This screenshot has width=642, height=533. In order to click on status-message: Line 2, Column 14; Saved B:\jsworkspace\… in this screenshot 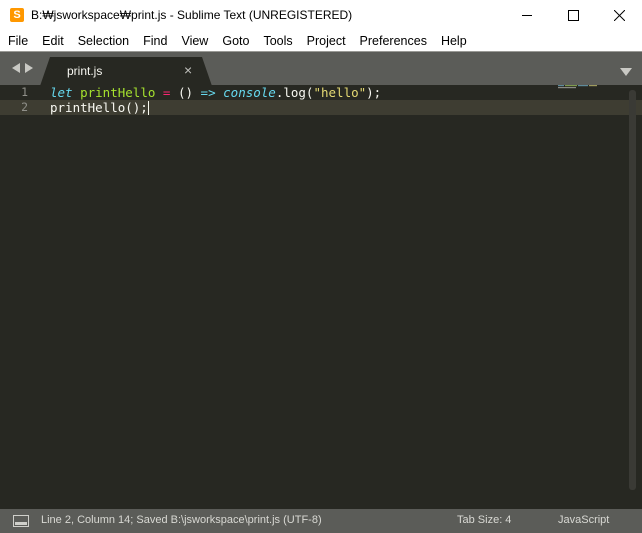, I will do `click(181, 520)`.